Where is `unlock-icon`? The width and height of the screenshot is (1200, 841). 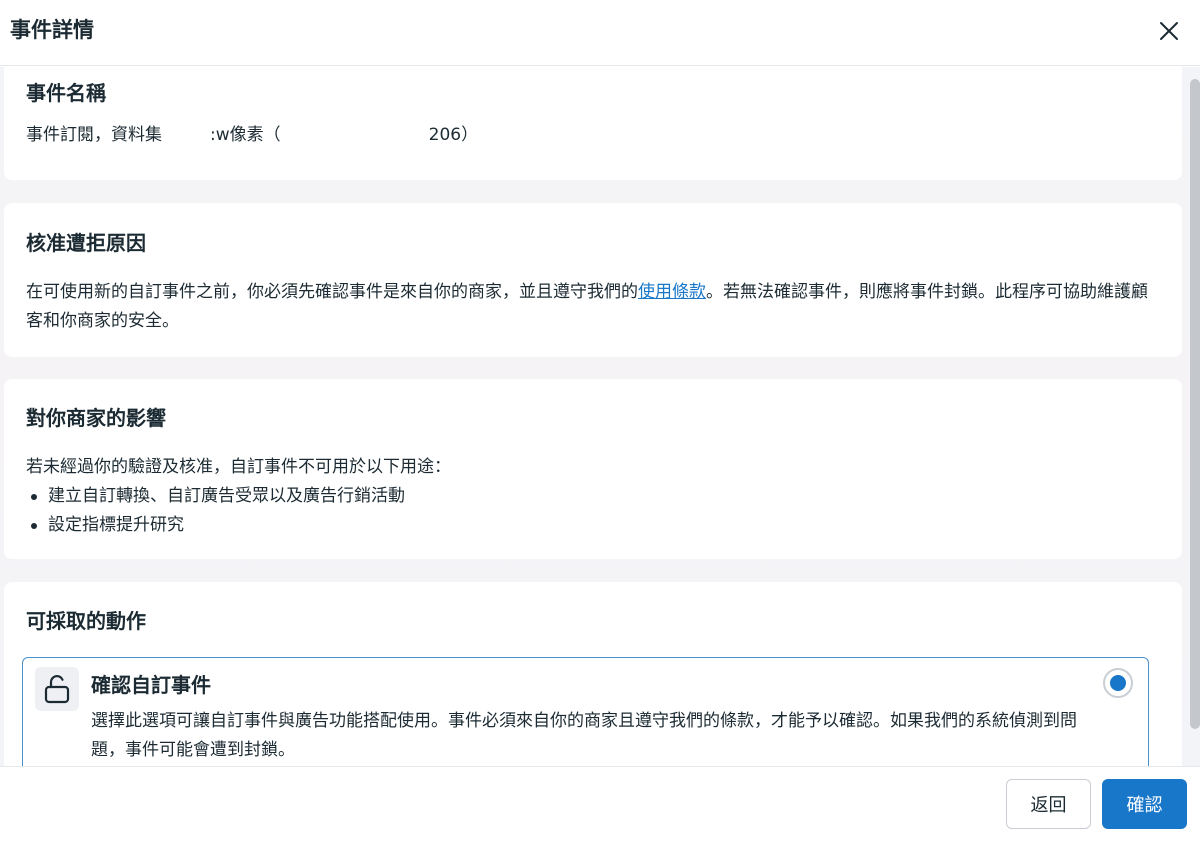
unlock-icon is located at coordinates (57, 689).